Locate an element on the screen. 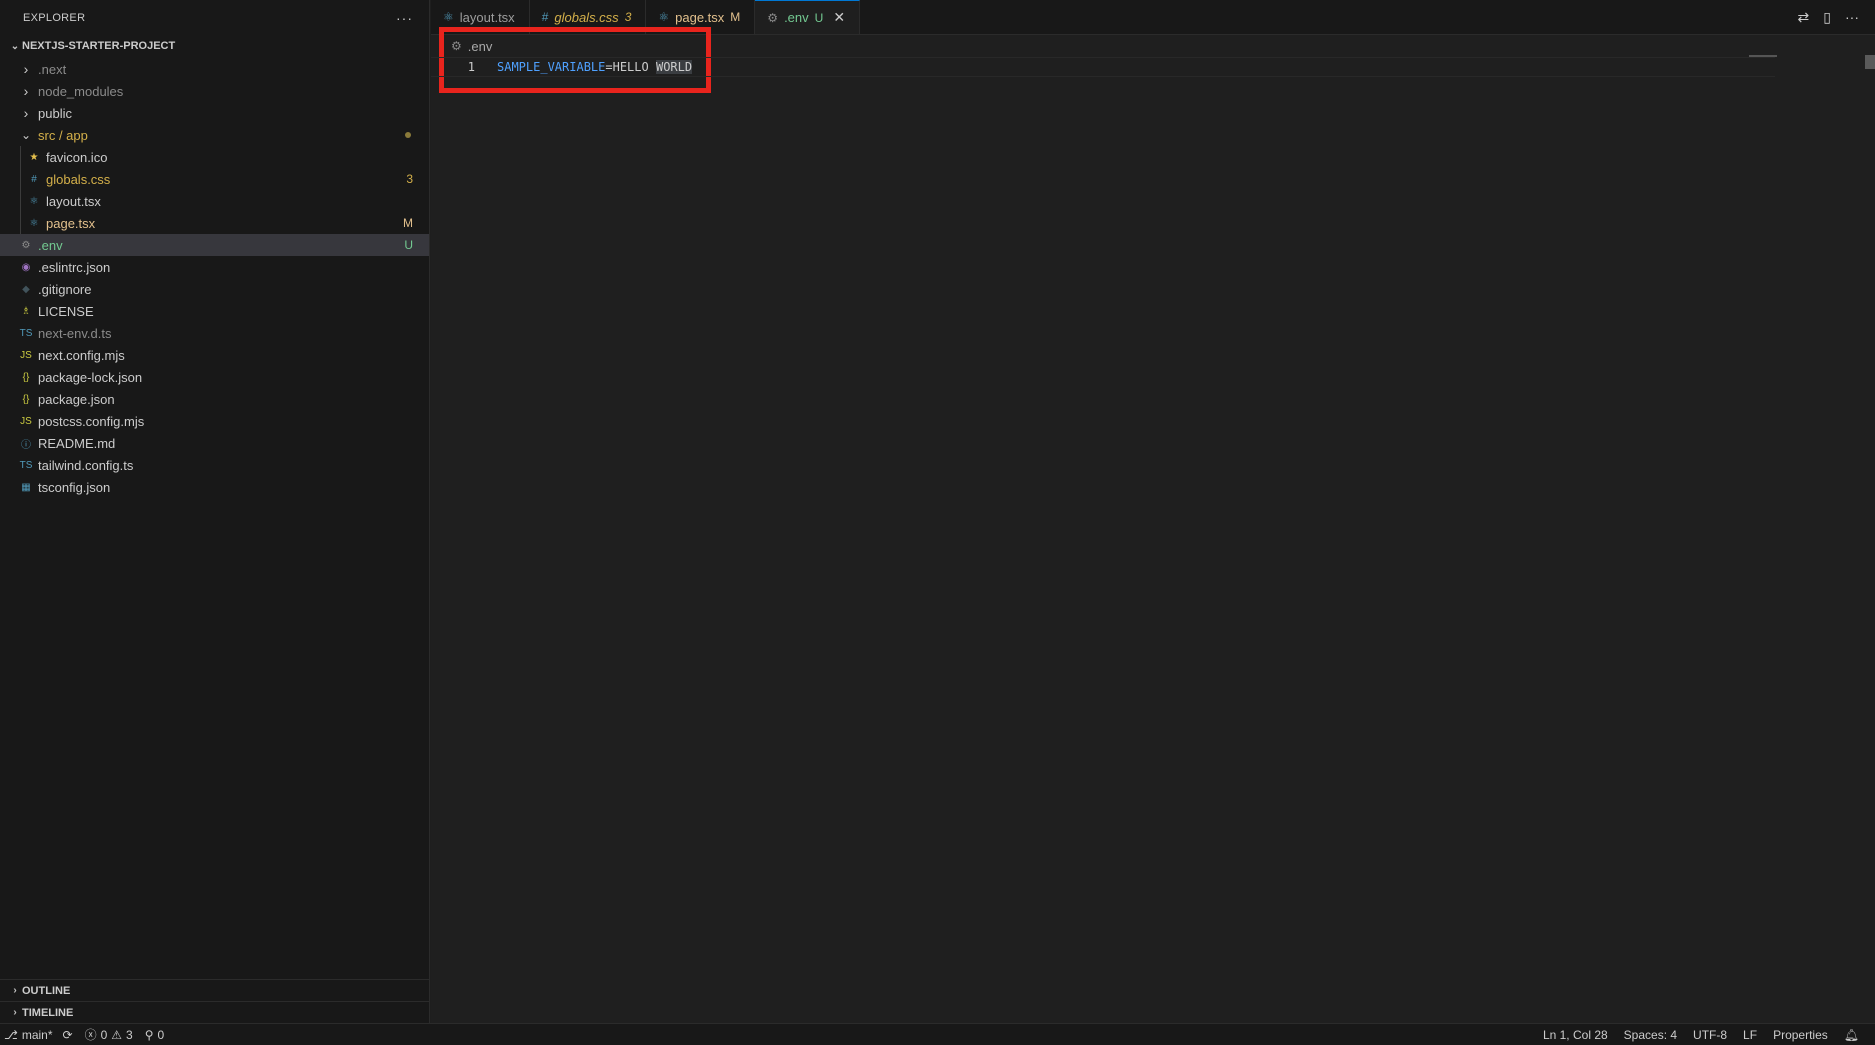 The height and width of the screenshot is (1045, 1875). tree-item-label: package.json is located at coordinates (76, 399).